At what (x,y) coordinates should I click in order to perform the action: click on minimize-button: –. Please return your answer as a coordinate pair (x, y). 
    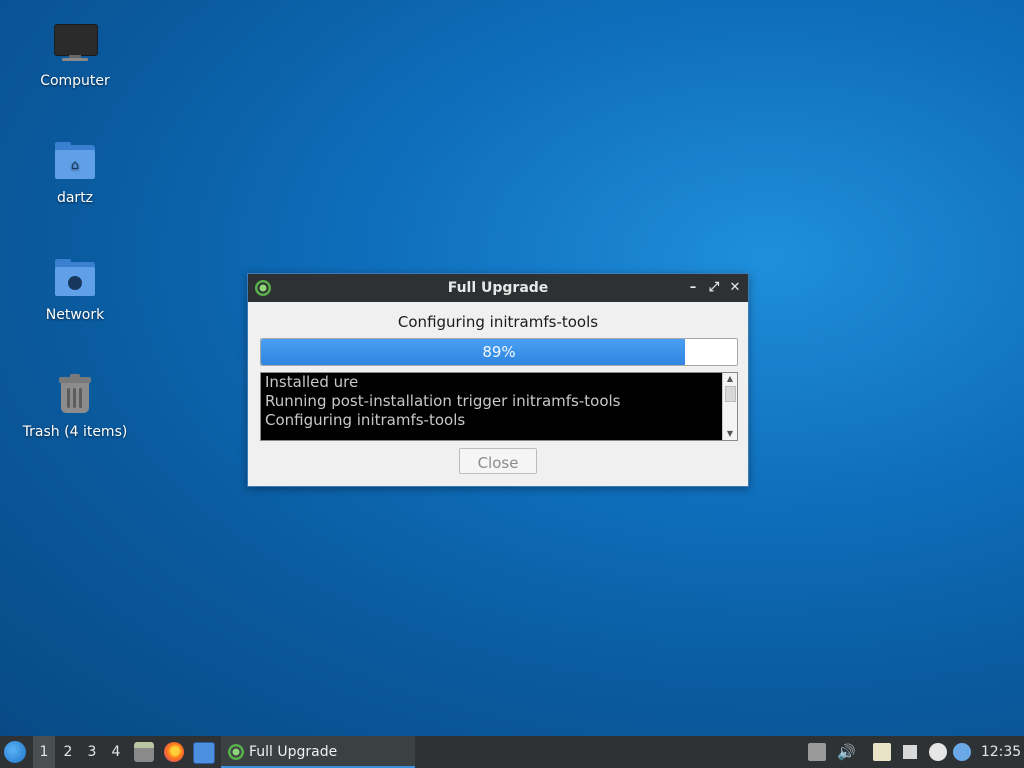
    Looking at the image, I should click on (693, 288).